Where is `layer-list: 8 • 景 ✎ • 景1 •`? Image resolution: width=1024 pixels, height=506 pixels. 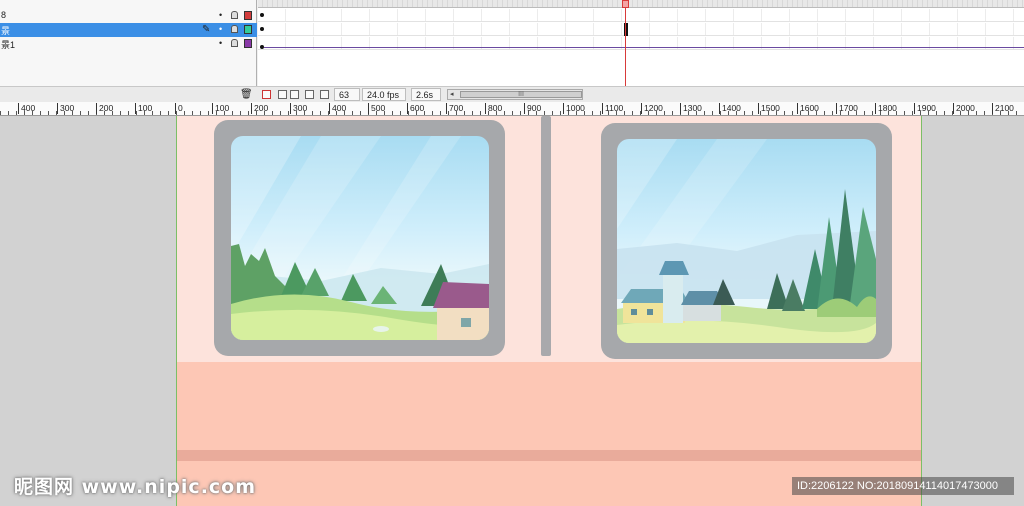
layer-list: 8 • 景 ✎ • 景1 • is located at coordinates (128, 43).